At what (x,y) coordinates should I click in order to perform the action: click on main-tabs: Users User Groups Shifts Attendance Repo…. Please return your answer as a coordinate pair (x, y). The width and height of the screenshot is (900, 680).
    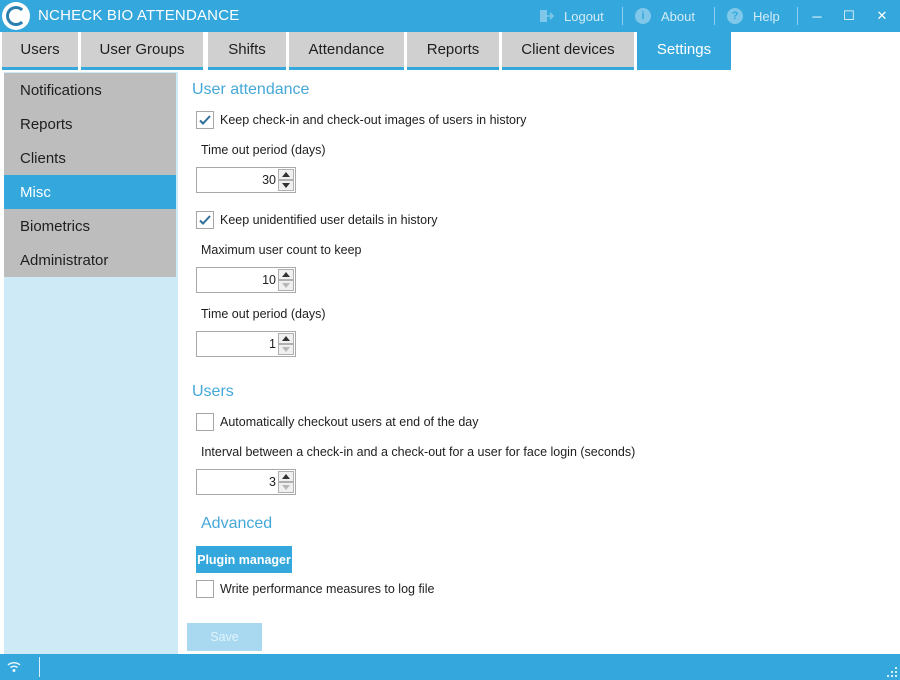
    Looking at the image, I should click on (450, 51).